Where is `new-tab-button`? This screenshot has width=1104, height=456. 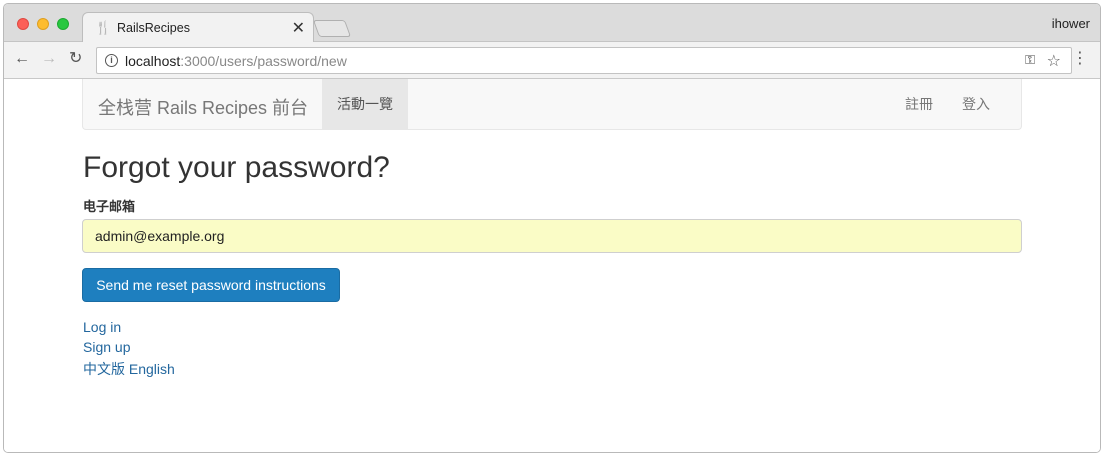
new-tab-button is located at coordinates (332, 28).